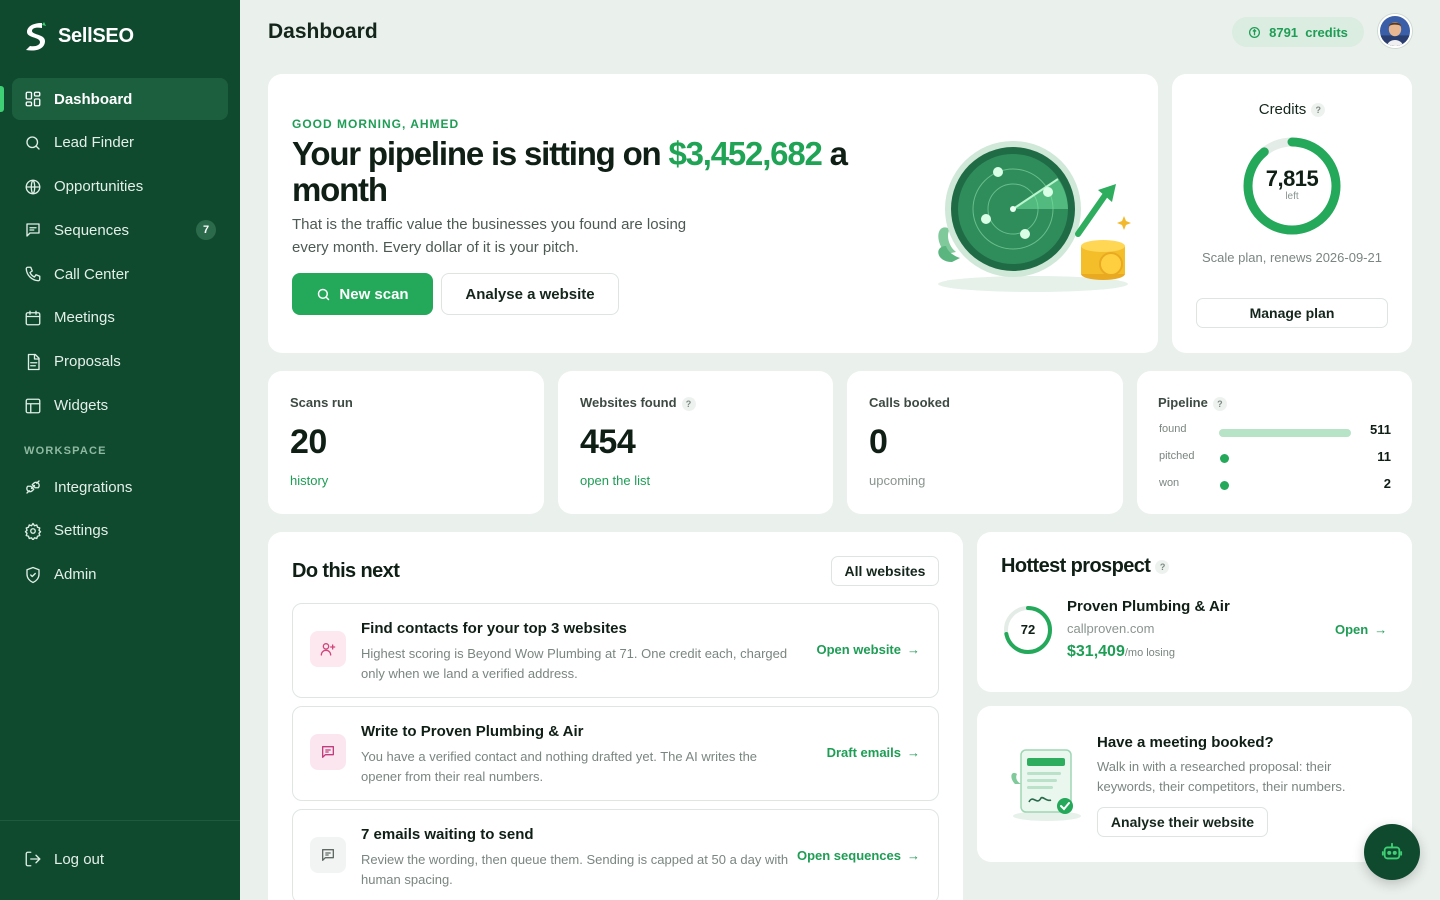  Describe the element at coordinates (1177, 456) in the screenshot. I see `pipeline-row-name: pitched` at that location.